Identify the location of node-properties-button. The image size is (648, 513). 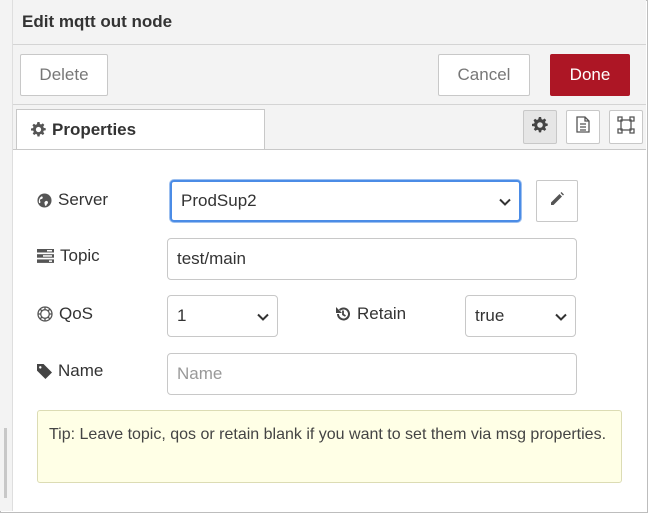
(540, 127).